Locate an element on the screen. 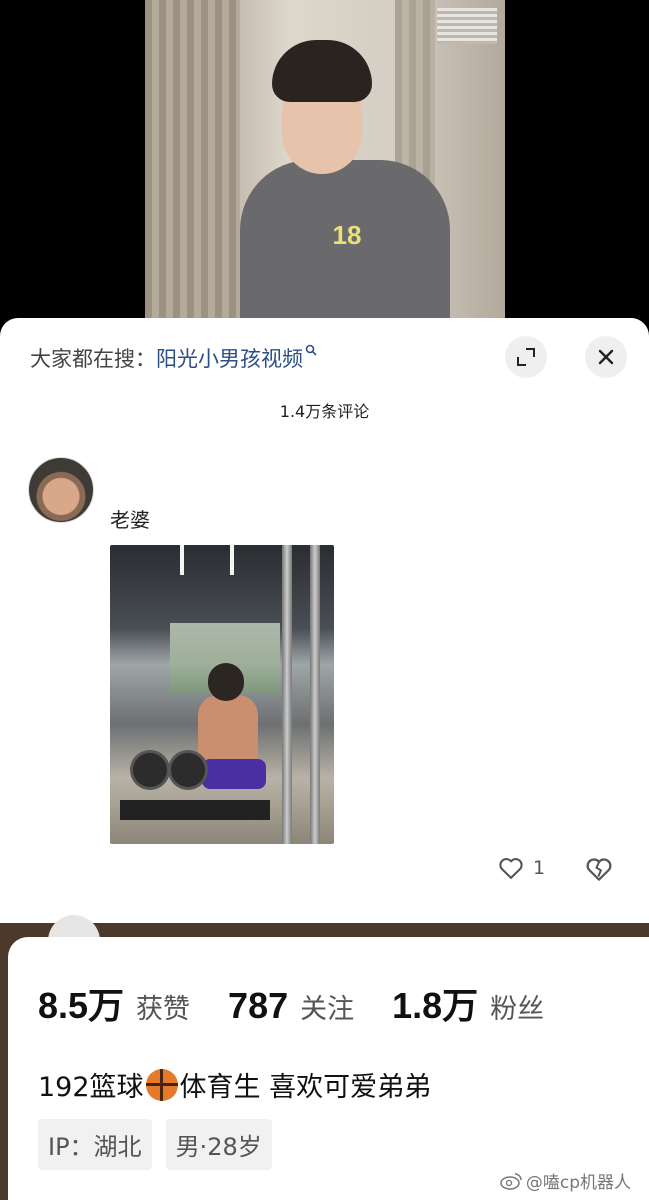 This screenshot has height=1200, width=649. watermark: @嗑cp机器人 is located at coordinates (565, 1180).